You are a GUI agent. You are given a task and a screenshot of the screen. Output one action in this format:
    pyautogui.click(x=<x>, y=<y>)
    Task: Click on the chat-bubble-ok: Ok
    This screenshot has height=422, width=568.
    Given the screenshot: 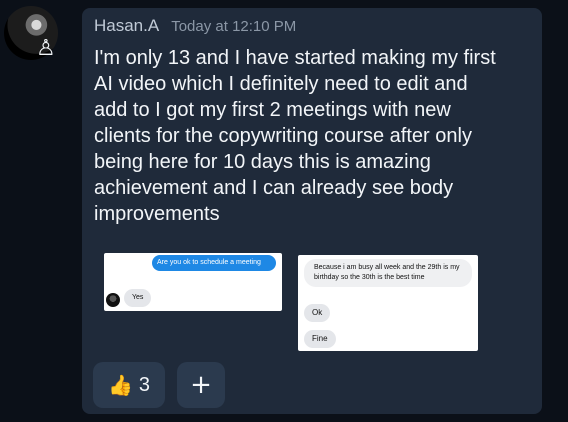 What is the action you would take?
    pyautogui.click(x=317, y=313)
    